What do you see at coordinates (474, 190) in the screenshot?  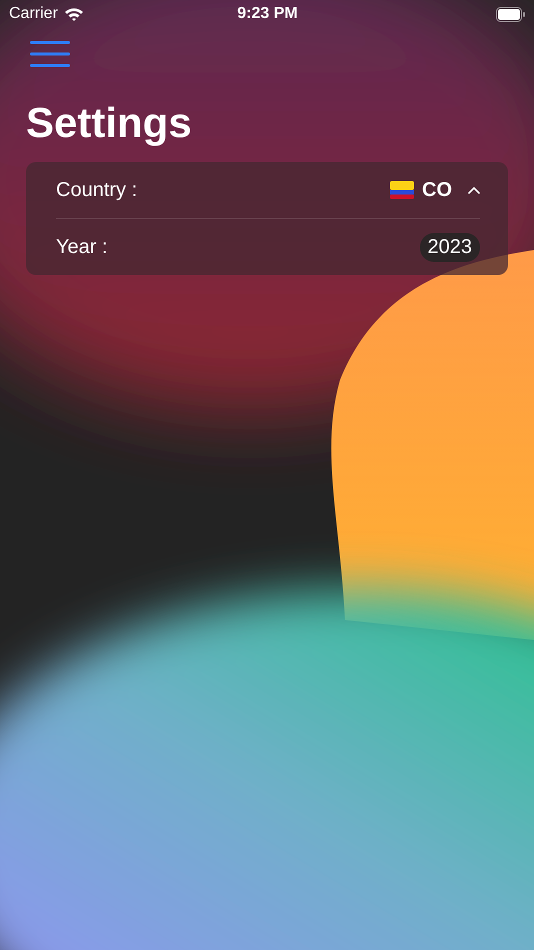 I see `caret-icon` at bounding box center [474, 190].